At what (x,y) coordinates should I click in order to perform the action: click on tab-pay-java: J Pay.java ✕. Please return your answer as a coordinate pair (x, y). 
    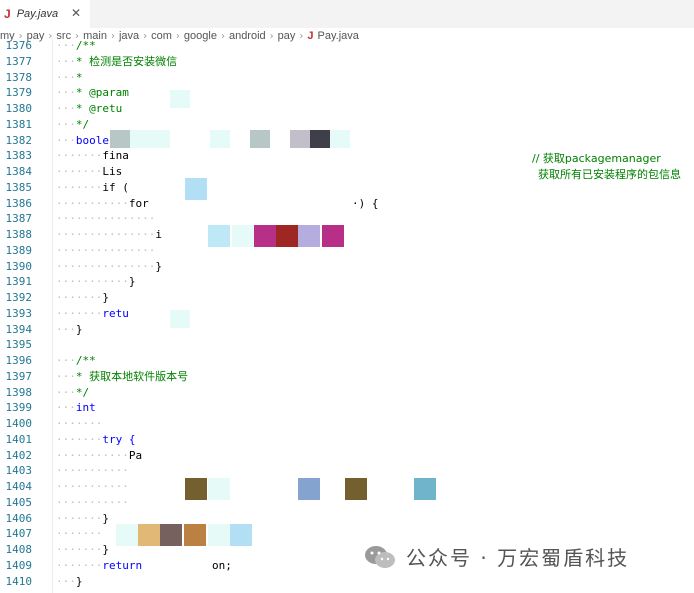
    Looking at the image, I should click on (45, 14).